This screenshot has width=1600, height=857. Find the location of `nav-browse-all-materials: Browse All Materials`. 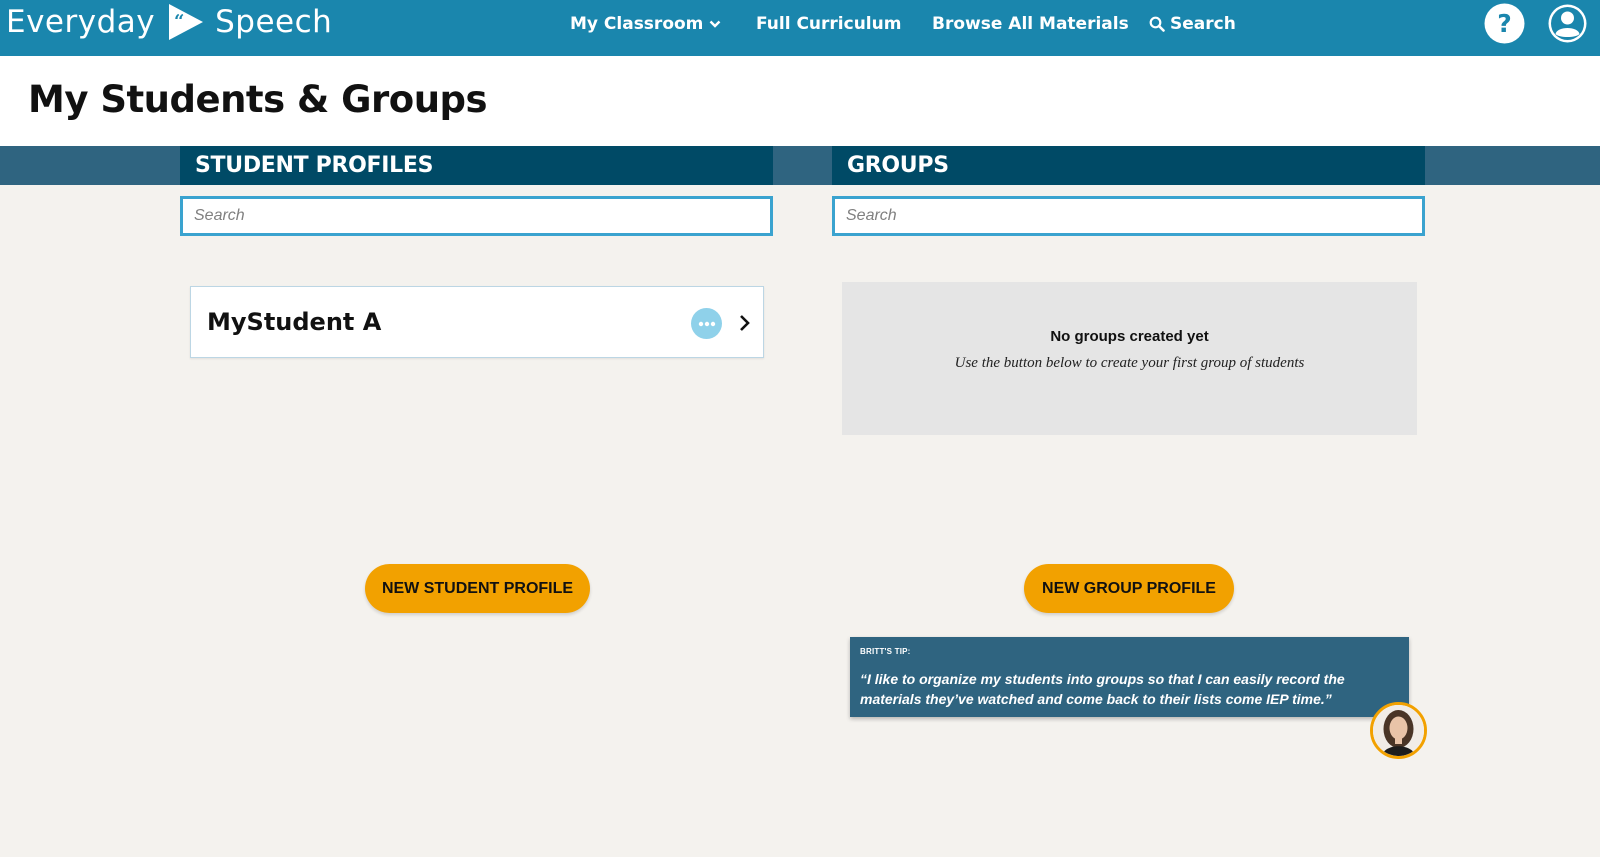

nav-browse-all-materials: Browse All Materials is located at coordinates (1030, 24).